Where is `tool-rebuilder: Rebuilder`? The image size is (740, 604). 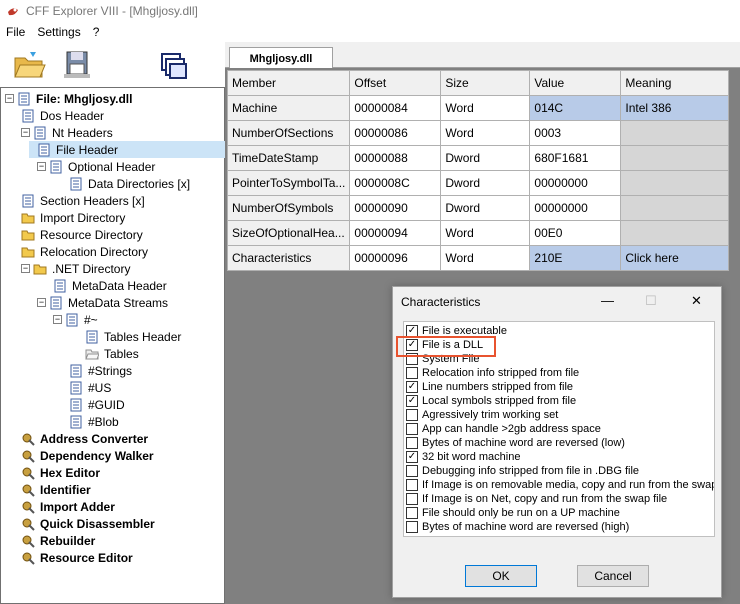
tool-rebuilder: Rebuilder is located at coordinates (59, 540).